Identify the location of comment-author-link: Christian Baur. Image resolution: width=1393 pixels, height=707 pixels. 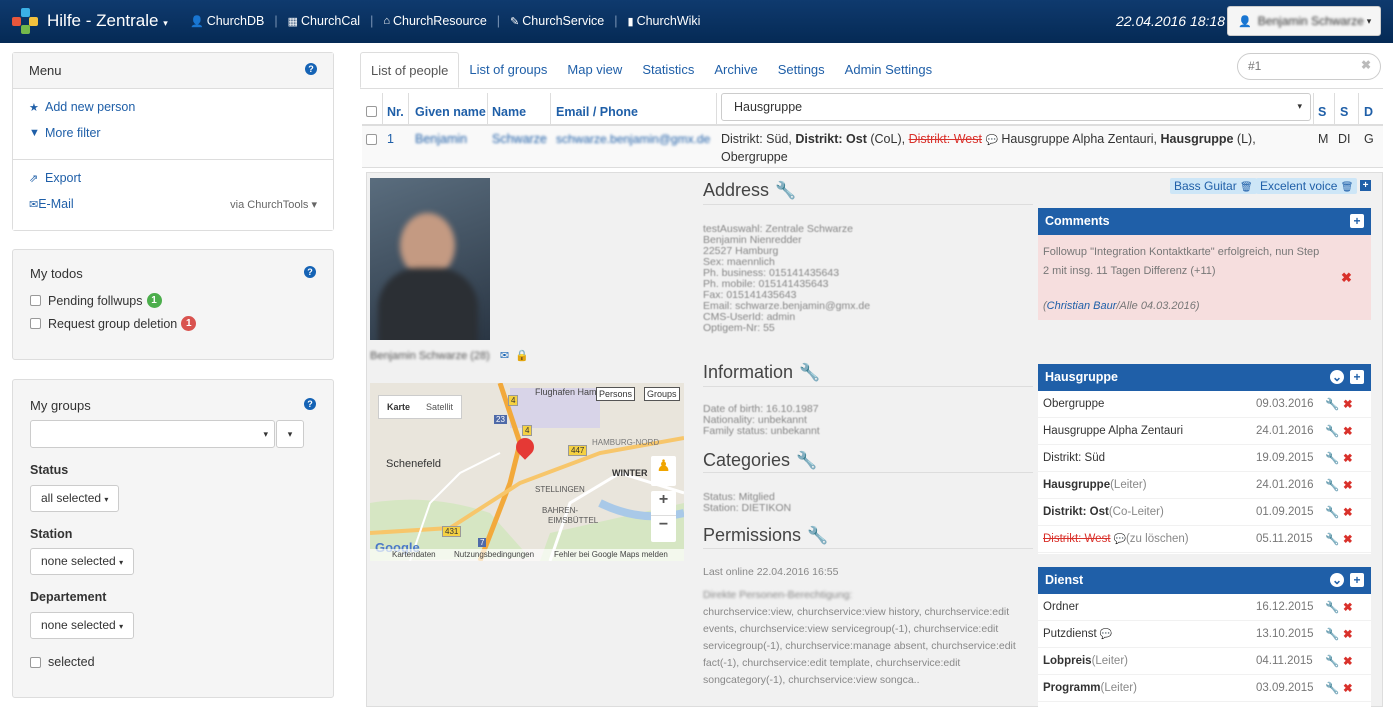
(1082, 306).